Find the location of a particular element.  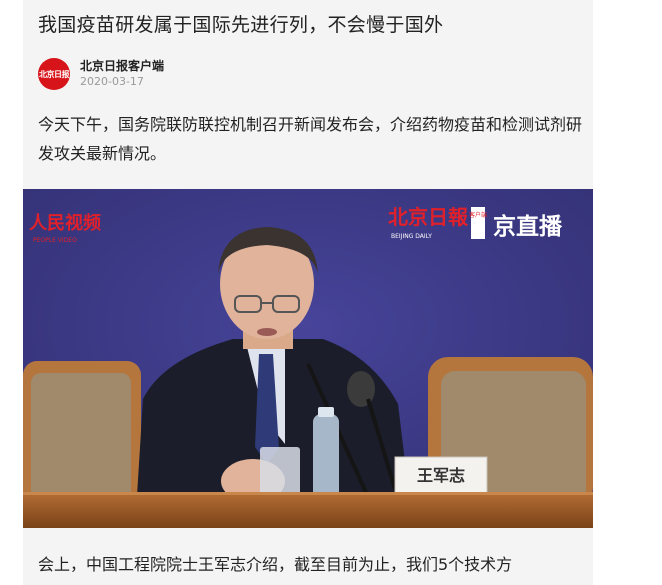

conference-table is located at coordinates (308, 510).